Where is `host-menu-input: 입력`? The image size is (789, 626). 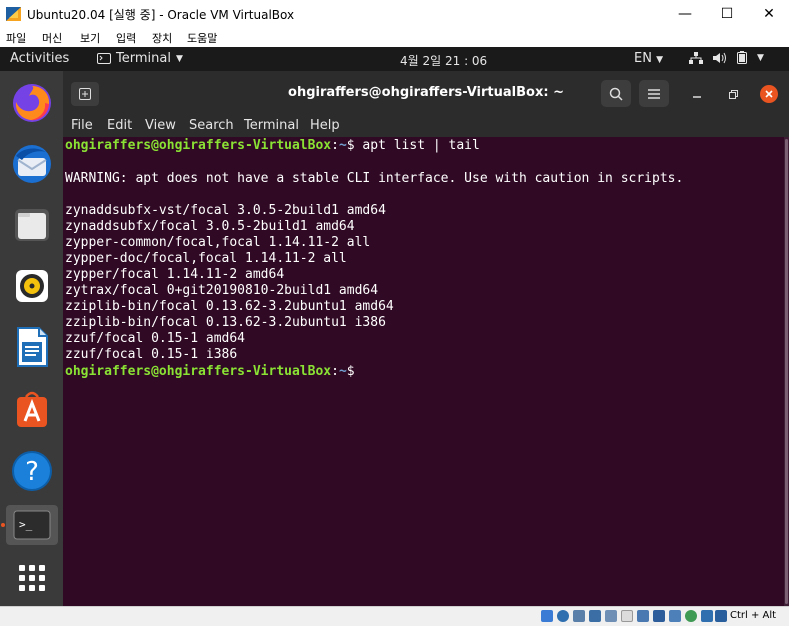 host-menu-input: 입력 is located at coordinates (126, 38).